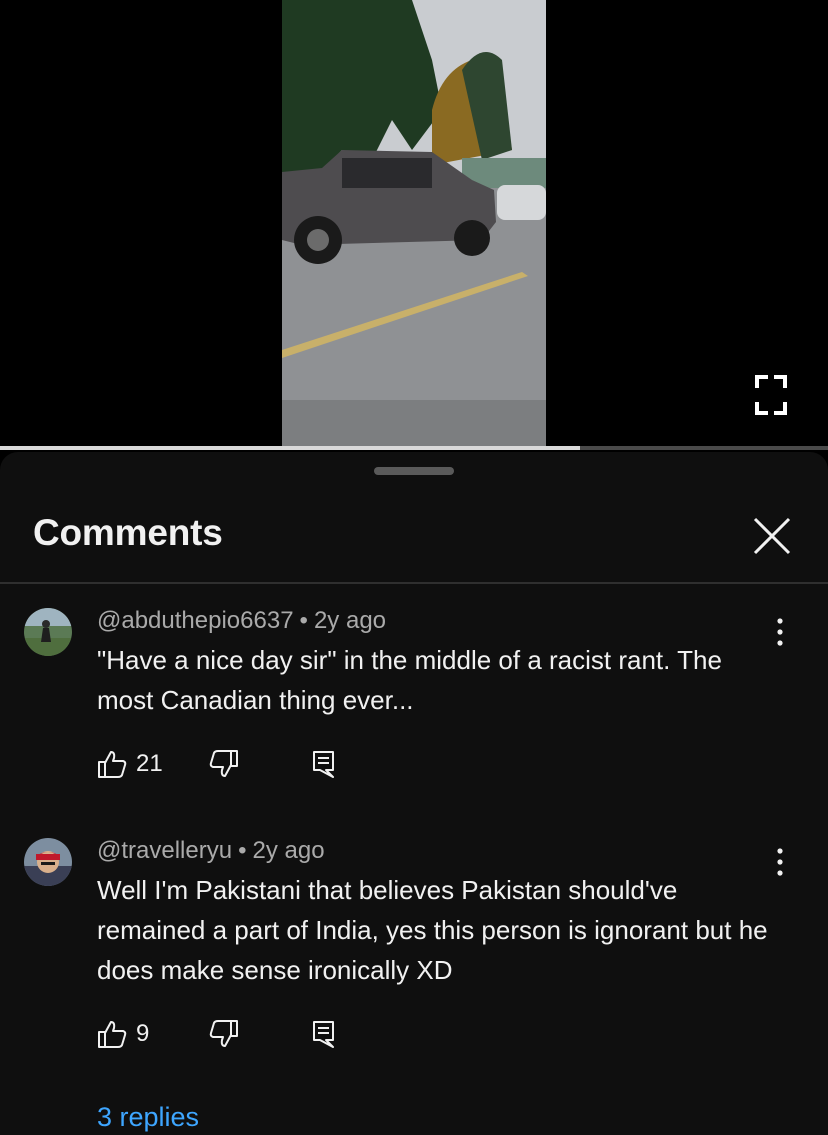  I want to click on comment-meta: @abduthepio6637 • 2y ago, so click(241, 621).